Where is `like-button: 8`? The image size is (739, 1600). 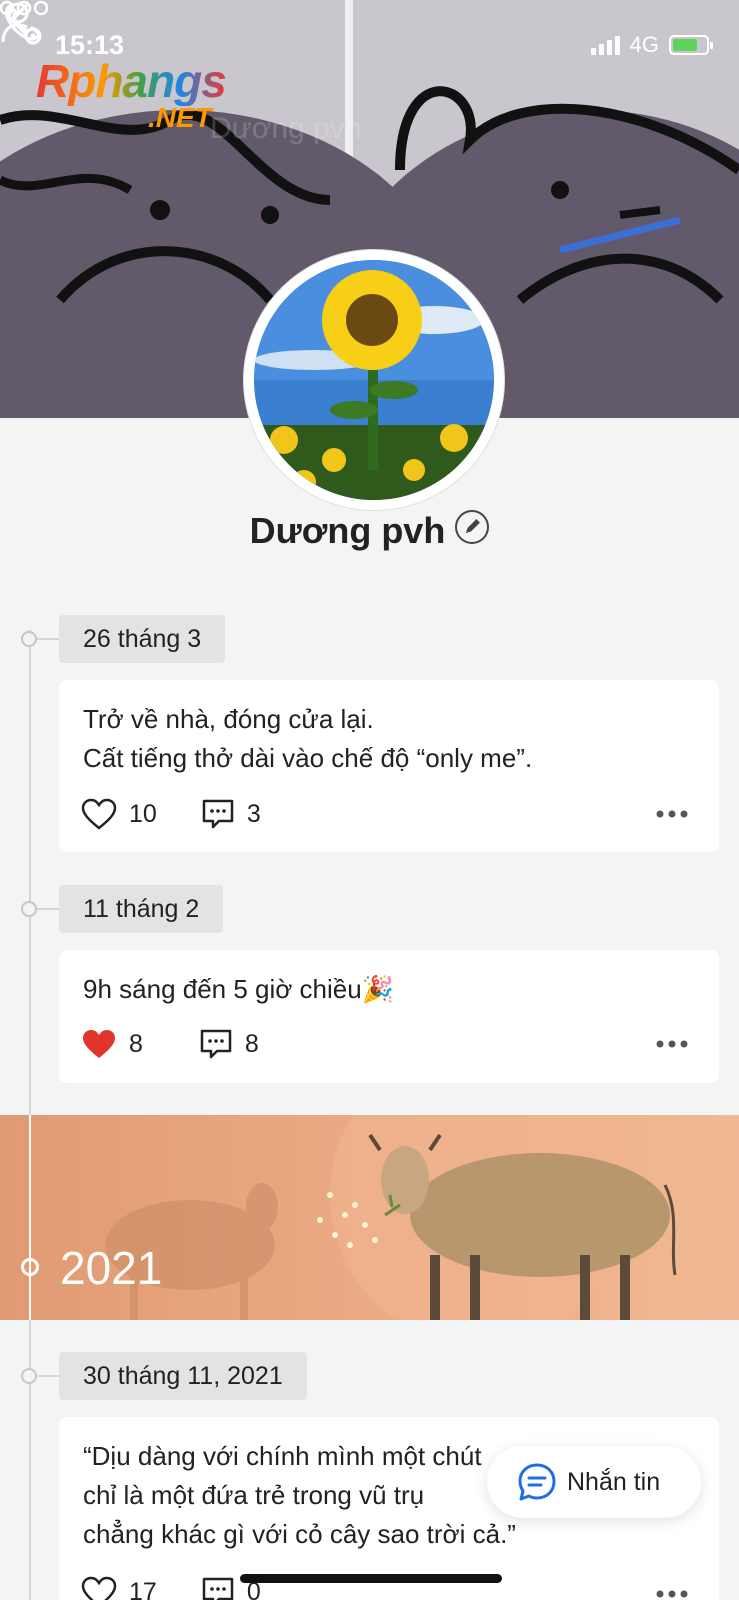
like-button: 8 is located at coordinates (112, 1044).